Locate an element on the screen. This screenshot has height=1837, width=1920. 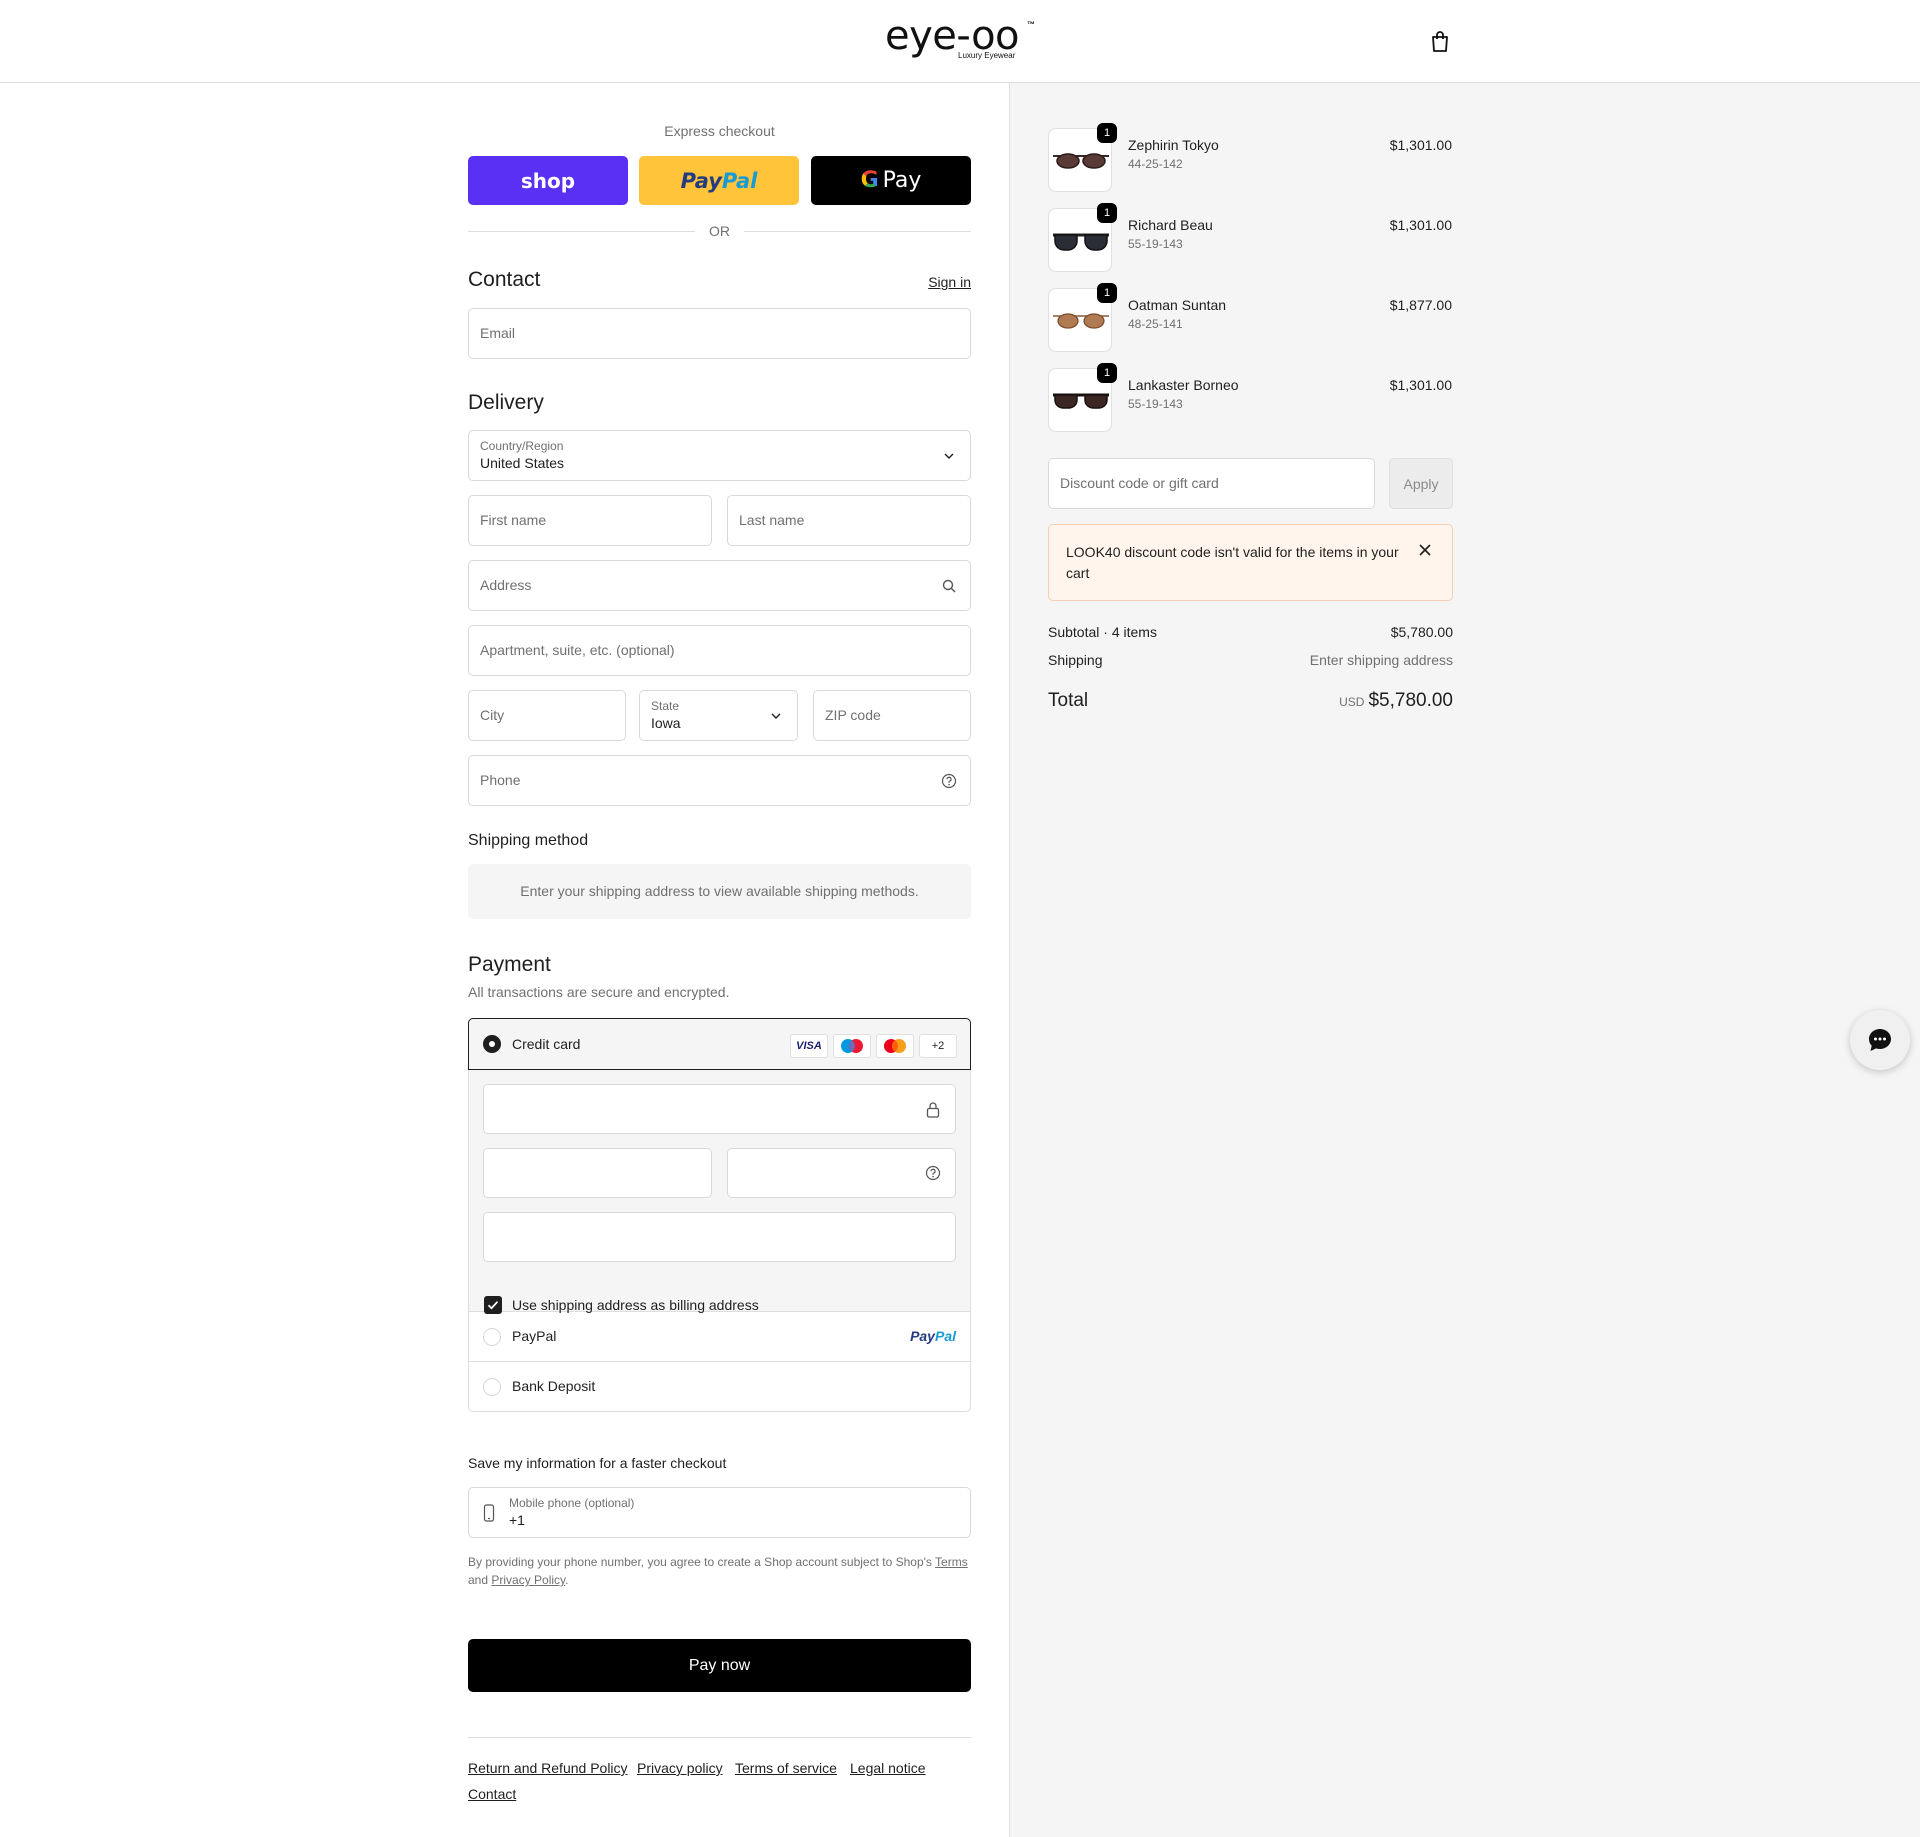
product-variant: 55-19-143 is located at coordinates (1155, 404).